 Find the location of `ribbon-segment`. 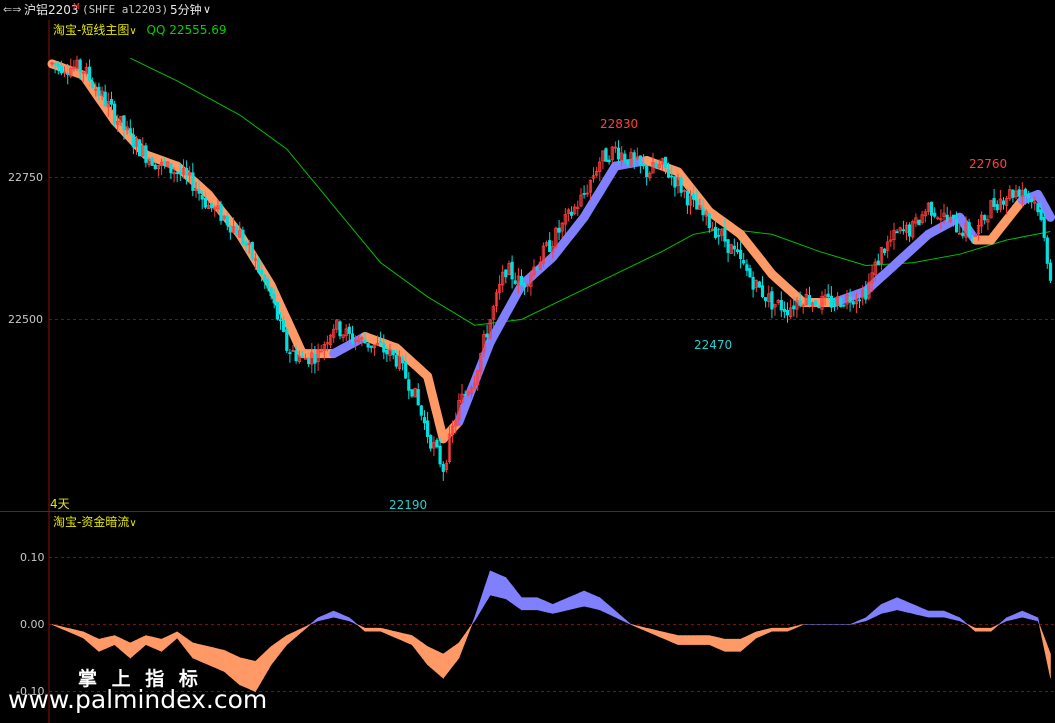

ribbon-segment is located at coordinates (756, 254).